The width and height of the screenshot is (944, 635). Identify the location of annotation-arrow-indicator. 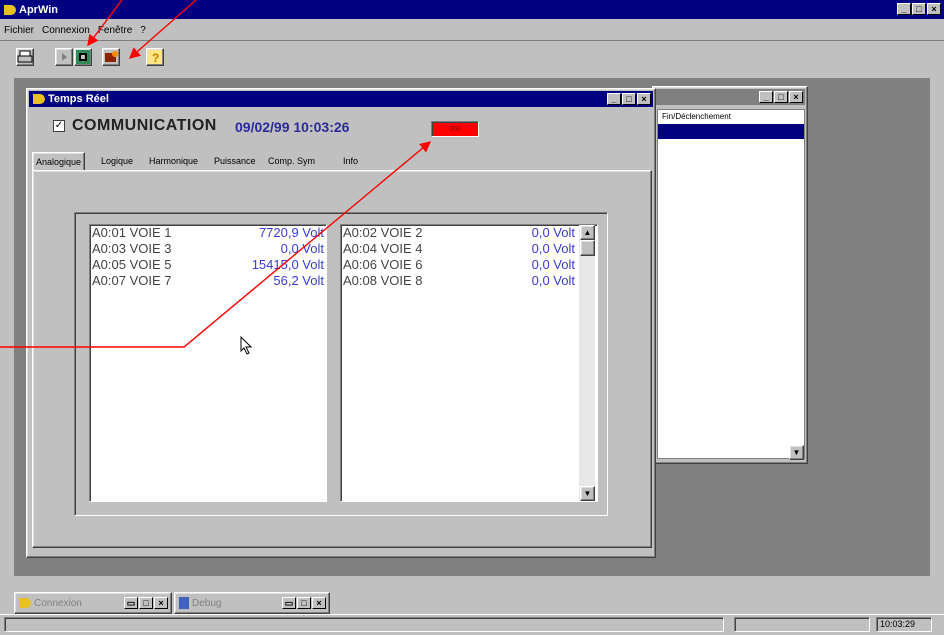
(216, 244).